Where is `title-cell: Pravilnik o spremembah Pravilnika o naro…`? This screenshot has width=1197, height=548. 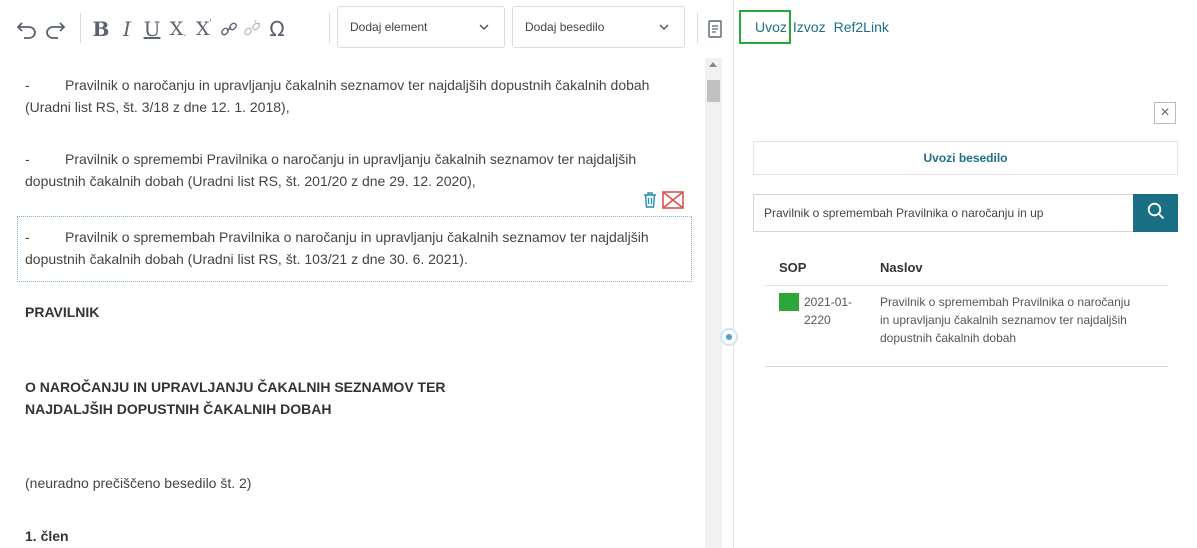 title-cell: Pravilnik o spremembah Pravilnika o naro… is located at coordinates (1005, 320).